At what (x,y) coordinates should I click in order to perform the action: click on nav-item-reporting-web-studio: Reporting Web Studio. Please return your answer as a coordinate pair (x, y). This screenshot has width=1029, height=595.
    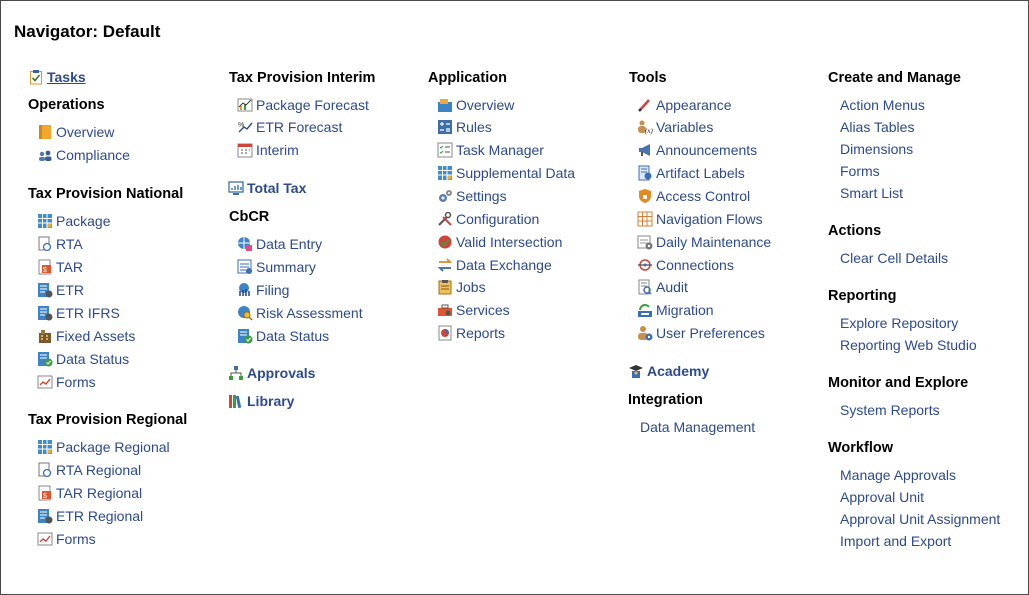
    Looking at the image, I should click on (908, 345).